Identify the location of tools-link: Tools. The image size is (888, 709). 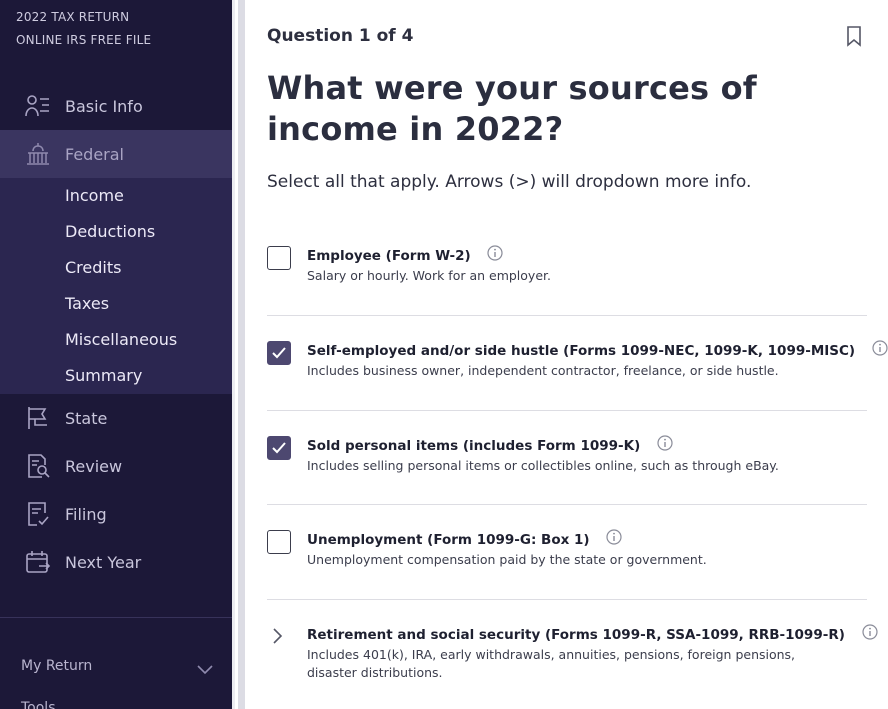
(38, 704).